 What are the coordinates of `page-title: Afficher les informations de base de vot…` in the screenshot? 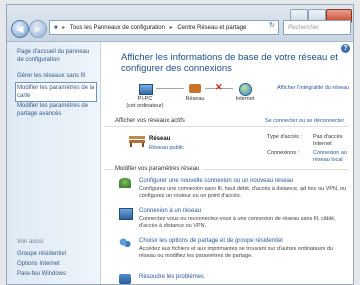 It's located at (229, 63).